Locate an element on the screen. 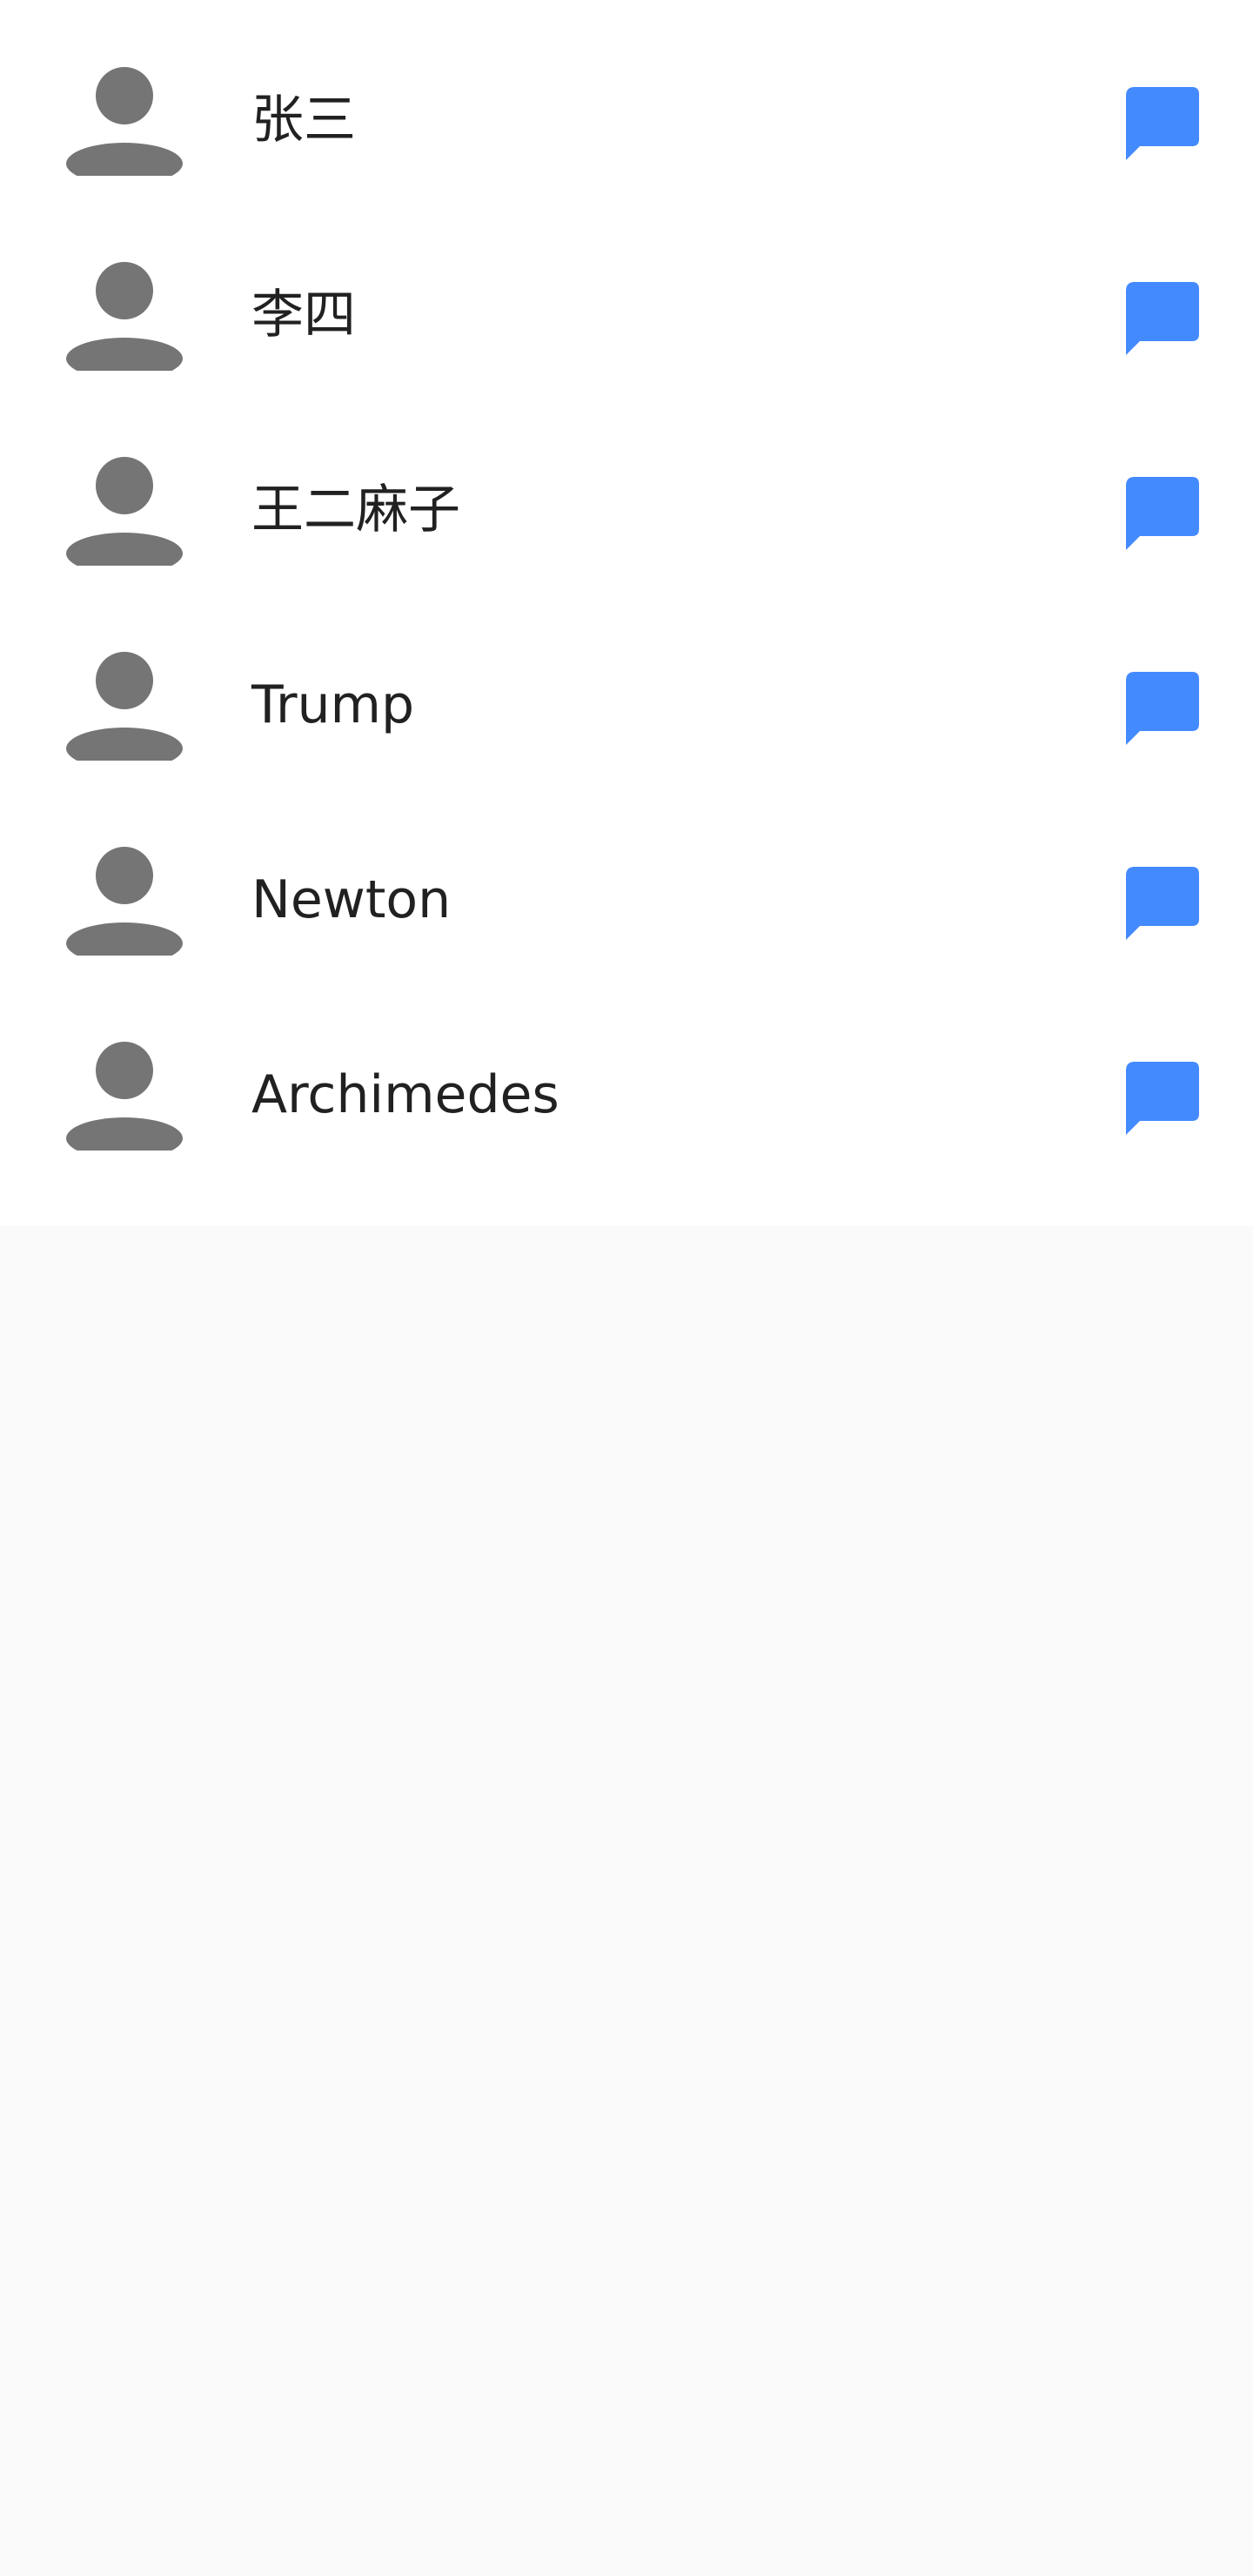 This screenshot has height=2576, width=1253. contact-row: Archimedes is located at coordinates (626, 1072).